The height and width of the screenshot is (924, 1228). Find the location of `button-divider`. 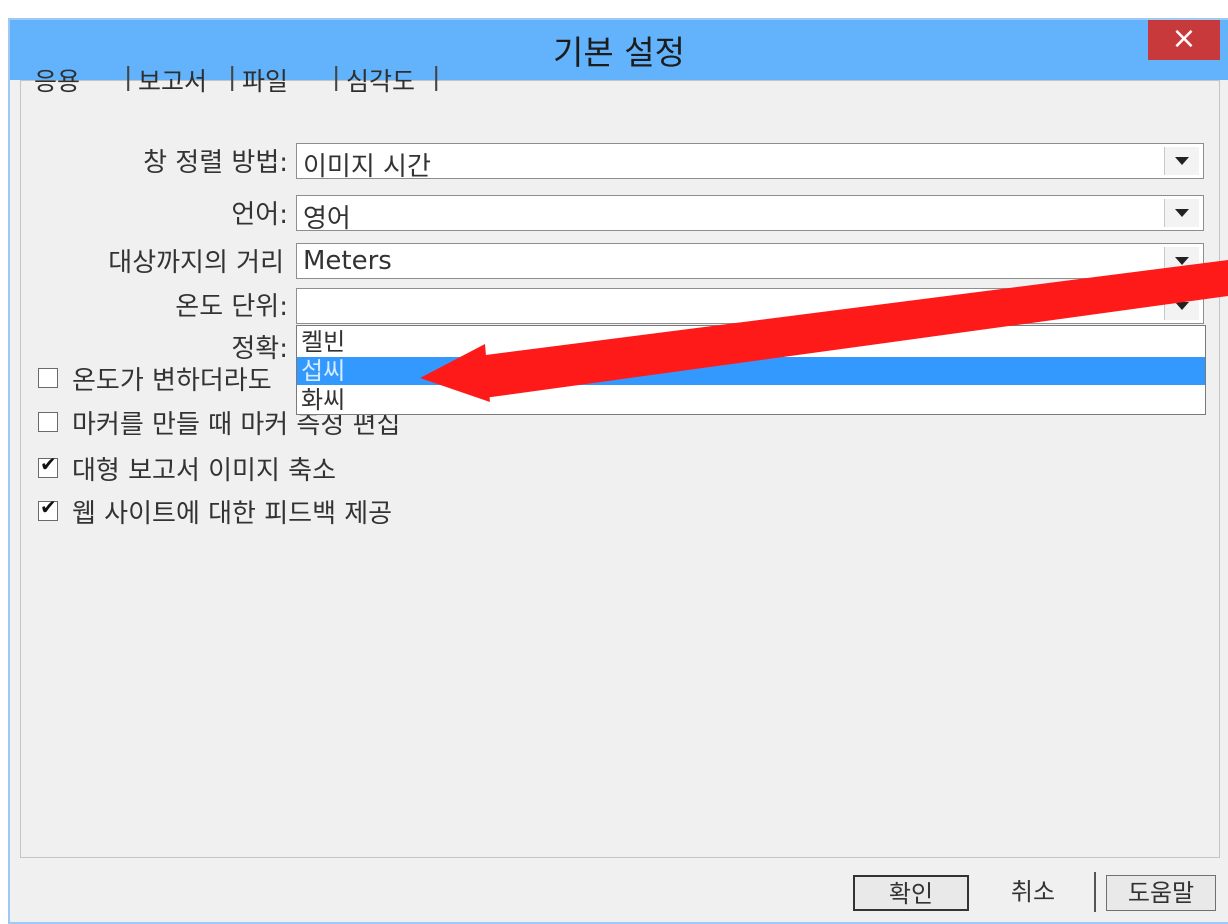

button-divider is located at coordinates (1095, 892).